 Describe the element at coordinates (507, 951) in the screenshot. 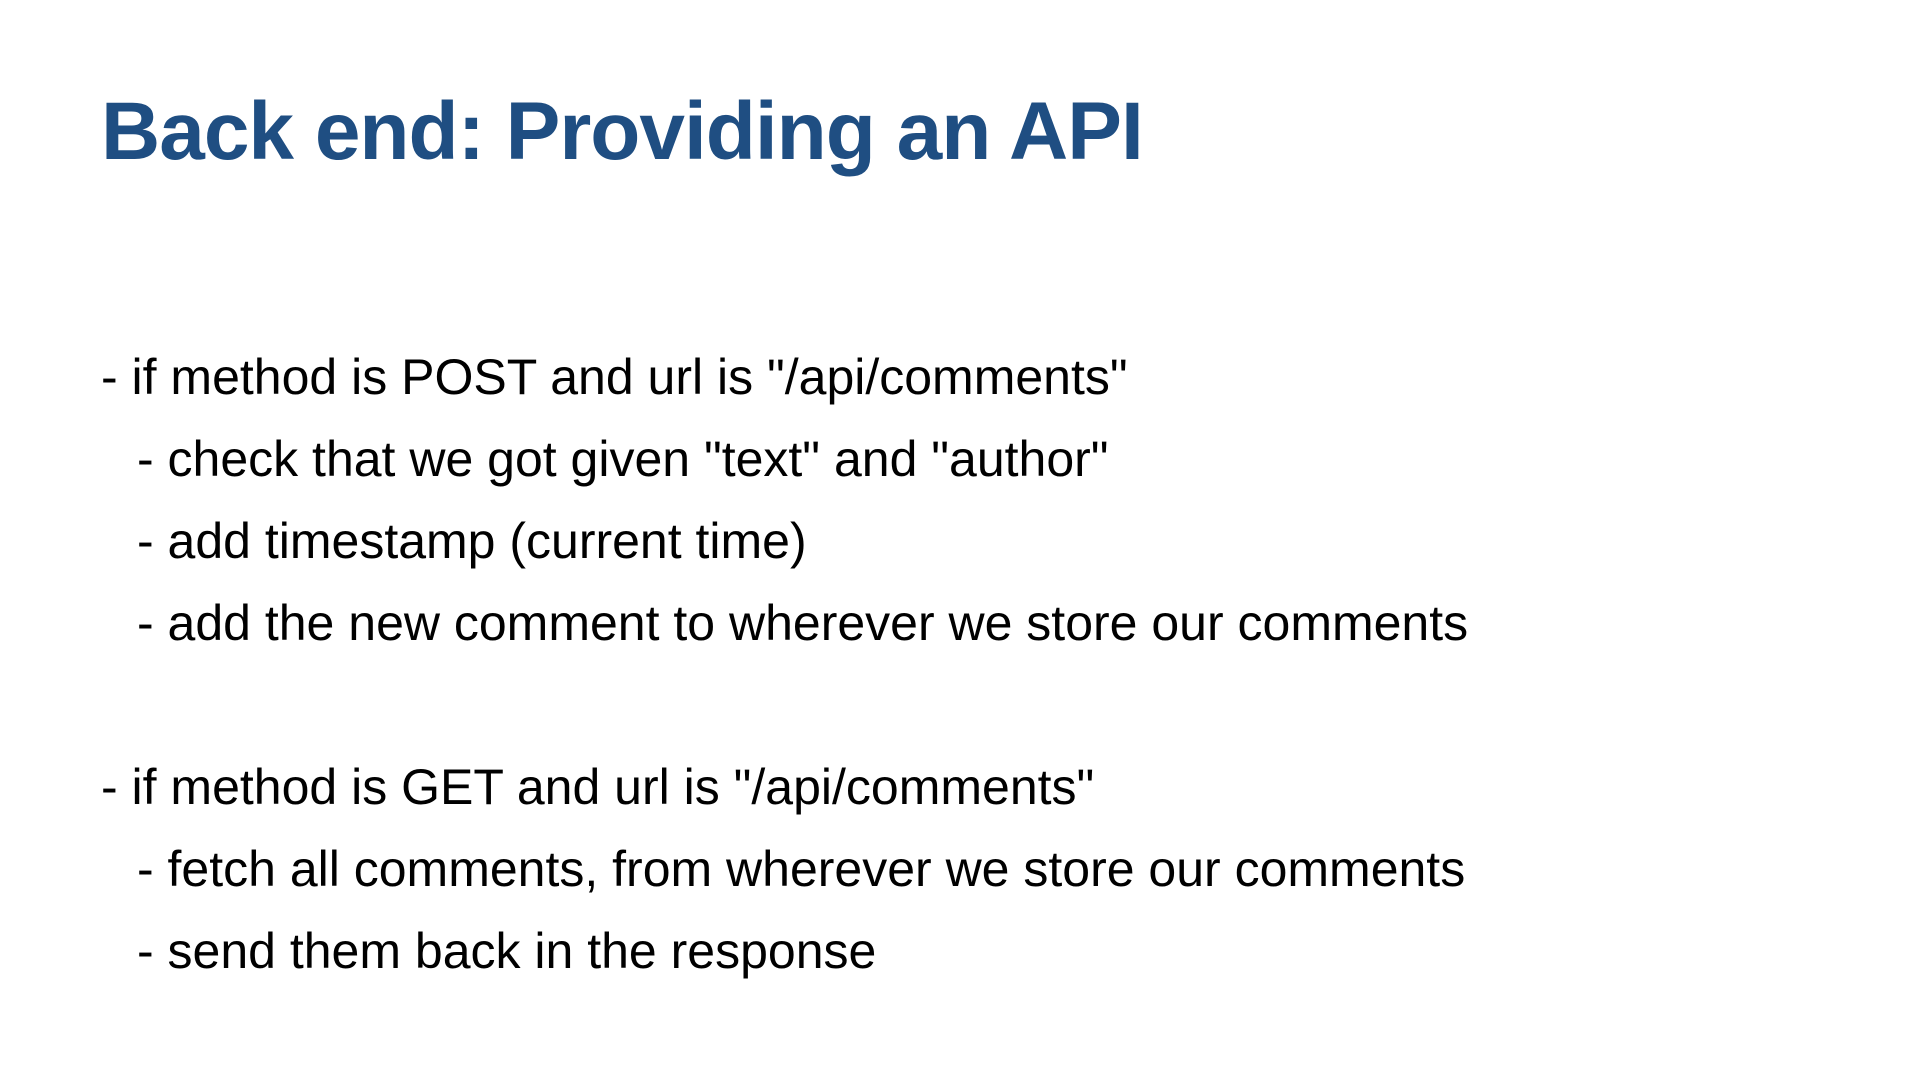

I see `get-rule-item: - send them back in the response` at that location.